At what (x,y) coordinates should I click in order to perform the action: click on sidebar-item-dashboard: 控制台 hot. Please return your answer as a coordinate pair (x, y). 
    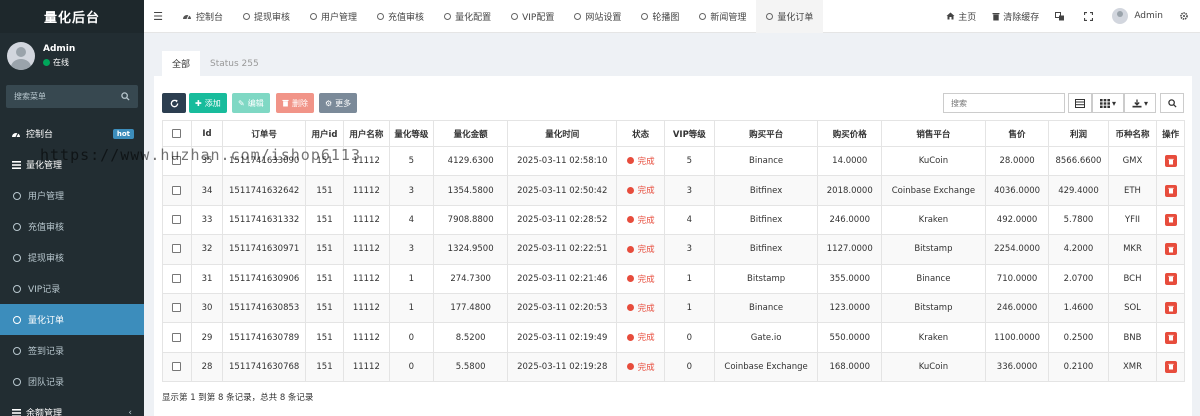
    Looking at the image, I should click on (72, 133).